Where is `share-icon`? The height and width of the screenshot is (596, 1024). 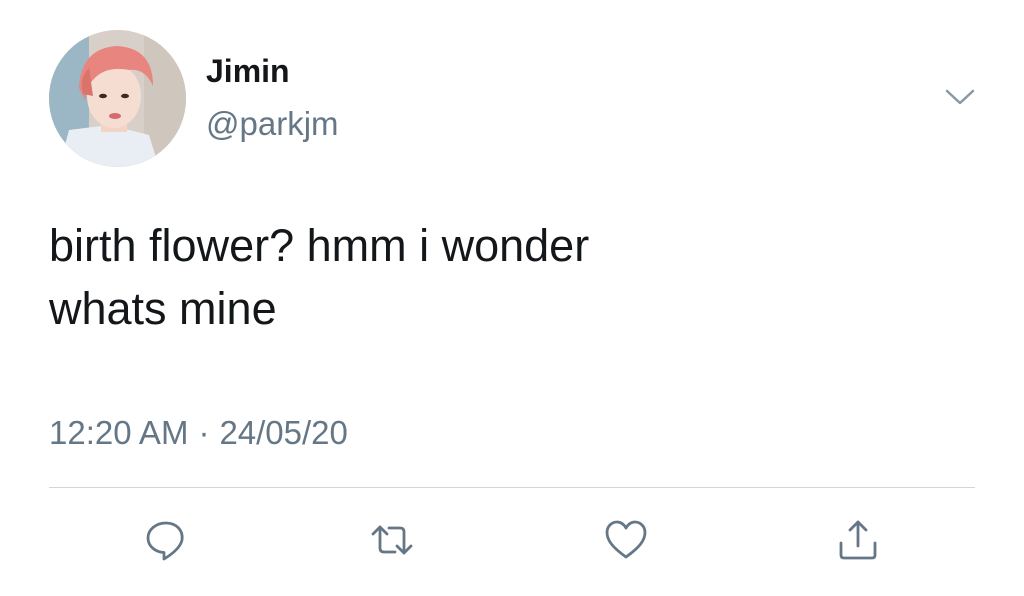
share-icon is located at coordinates (858, 540).